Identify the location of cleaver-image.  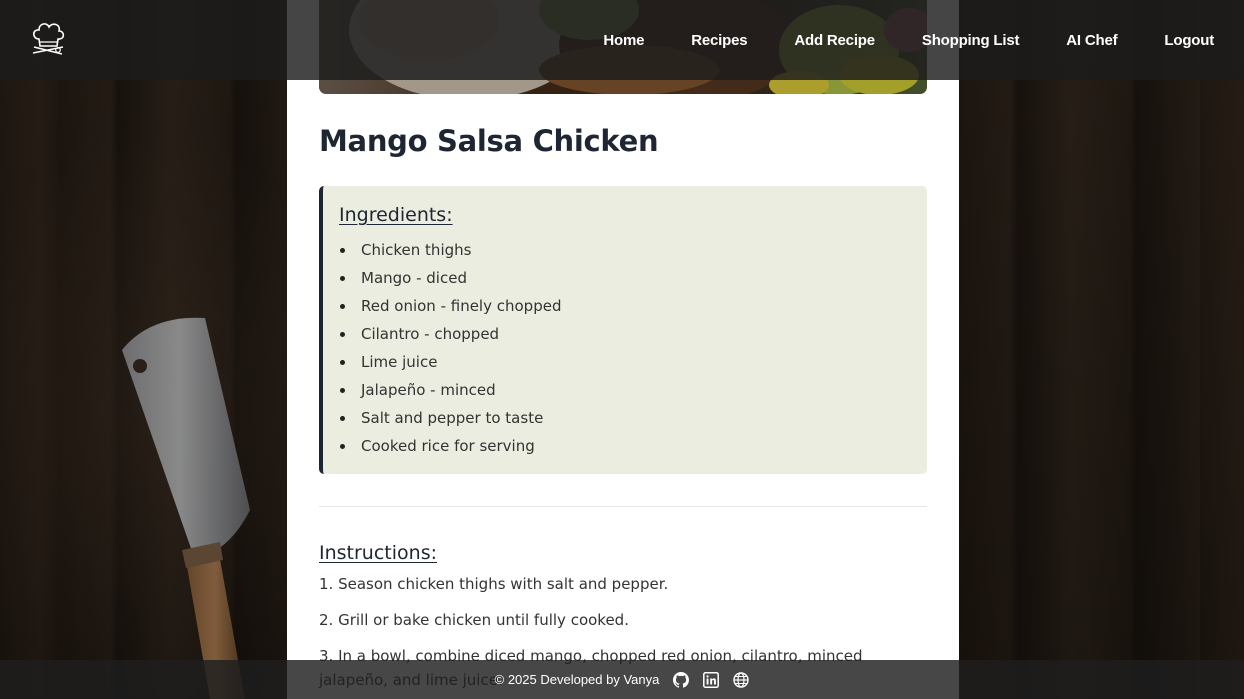
(186, 508).